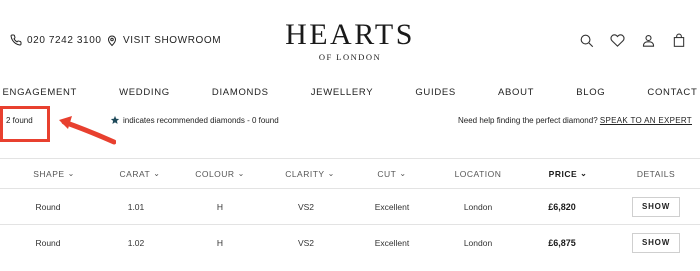 Image resolution: width=700 pixels, height=271 pixels. What do you see at coordinates (215, 173) in the screenshot?
I see `col-colour-label: COLOUR` at bounding box center [215, 173].